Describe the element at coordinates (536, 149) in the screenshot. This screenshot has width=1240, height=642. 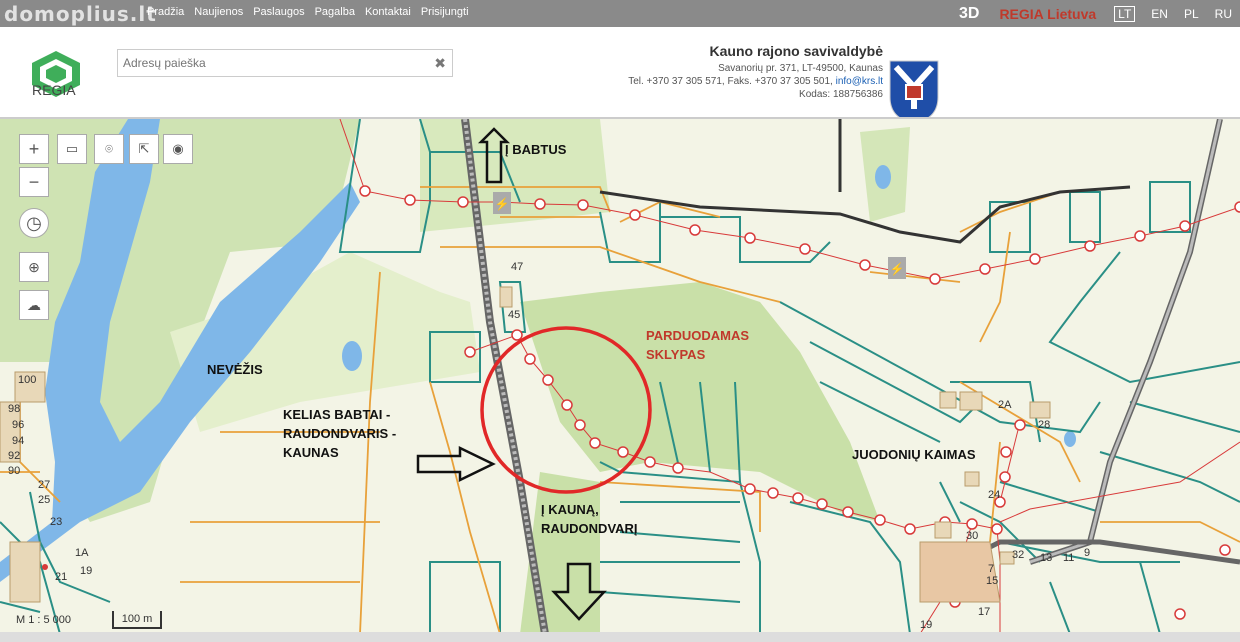
I see `label-babtus: Į BABTUS` at that location.